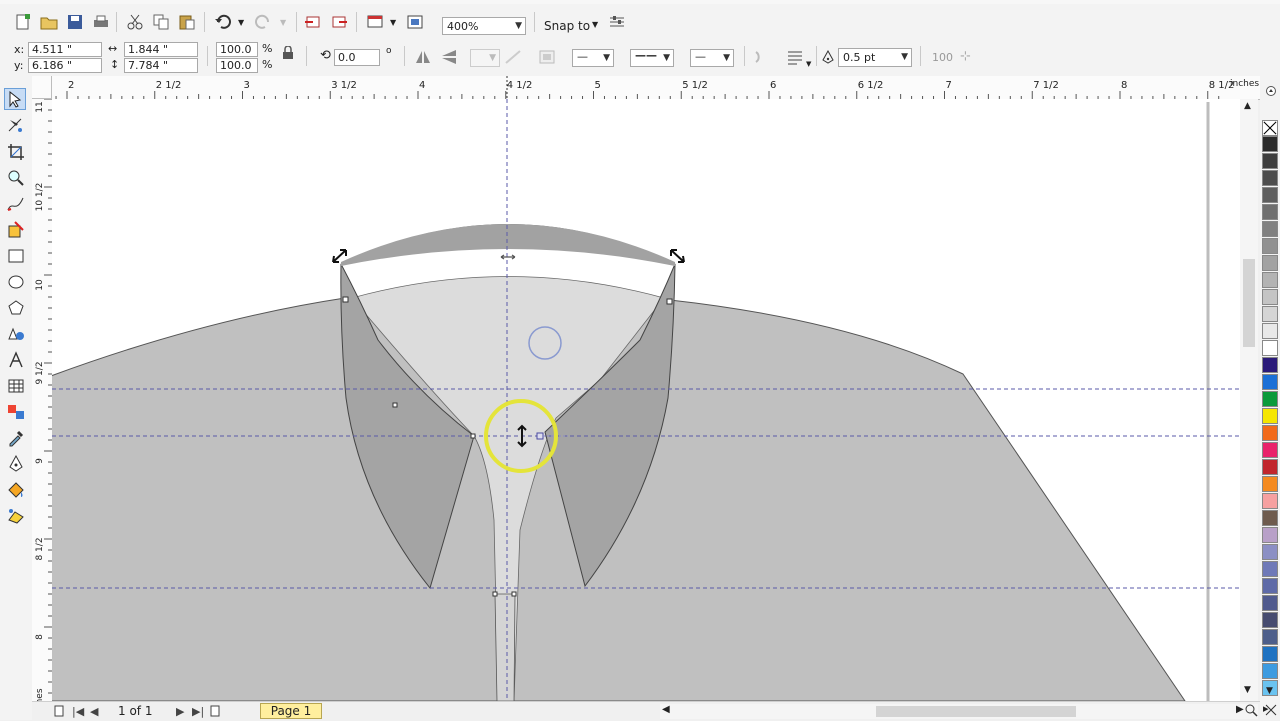 The width and height of the screenshot is (1280, 721). I want to click on launcher-dropdown-arrow: ▼, so click(393, 22).